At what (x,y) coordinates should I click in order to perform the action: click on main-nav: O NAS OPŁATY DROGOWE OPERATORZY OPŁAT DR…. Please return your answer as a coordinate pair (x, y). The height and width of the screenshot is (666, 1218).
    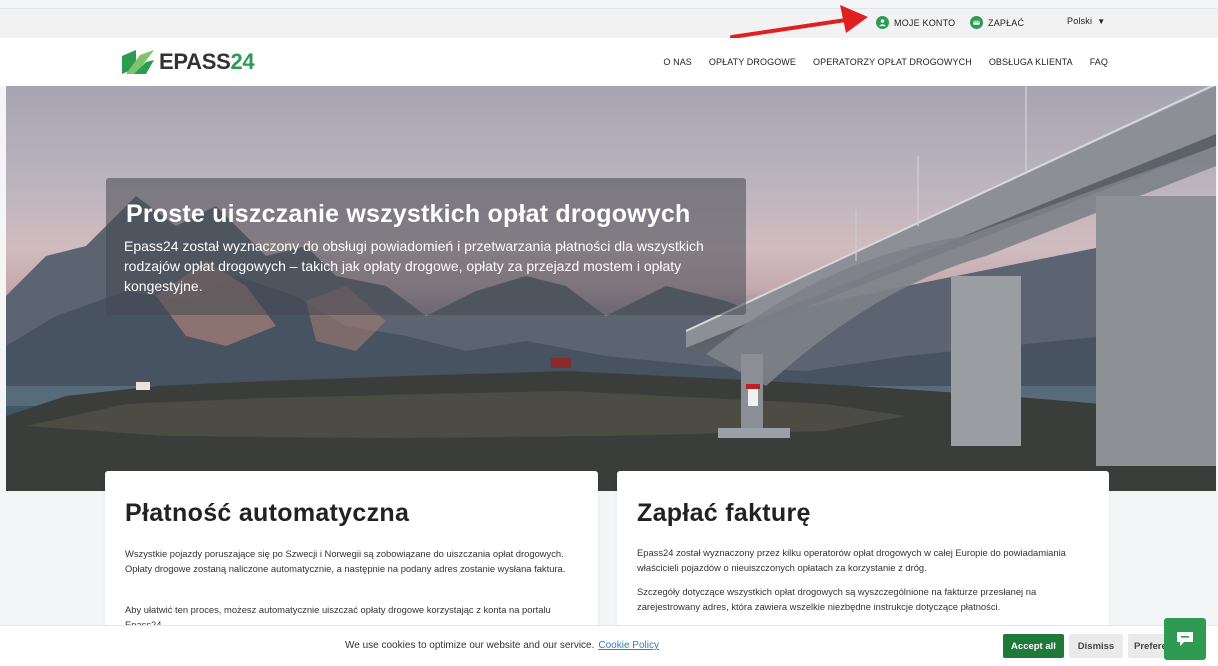
    Looking at the image, I should click on (877, 62).